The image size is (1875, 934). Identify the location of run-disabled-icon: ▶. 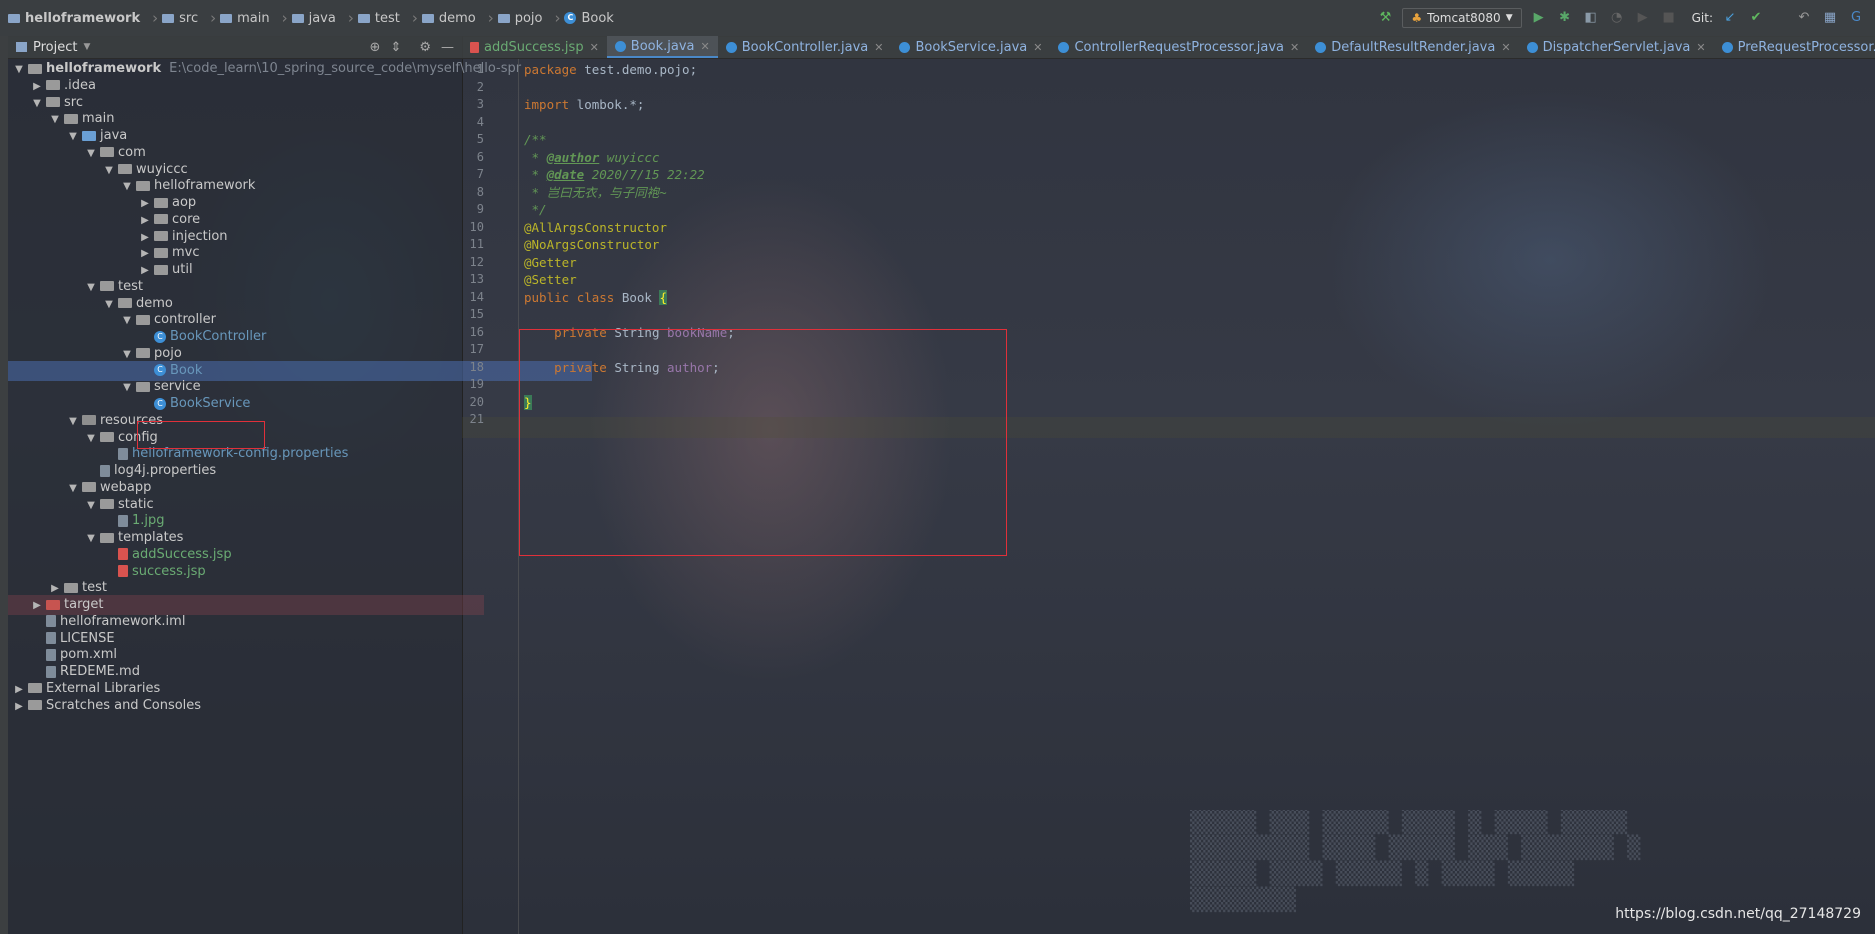
(1643, 18).